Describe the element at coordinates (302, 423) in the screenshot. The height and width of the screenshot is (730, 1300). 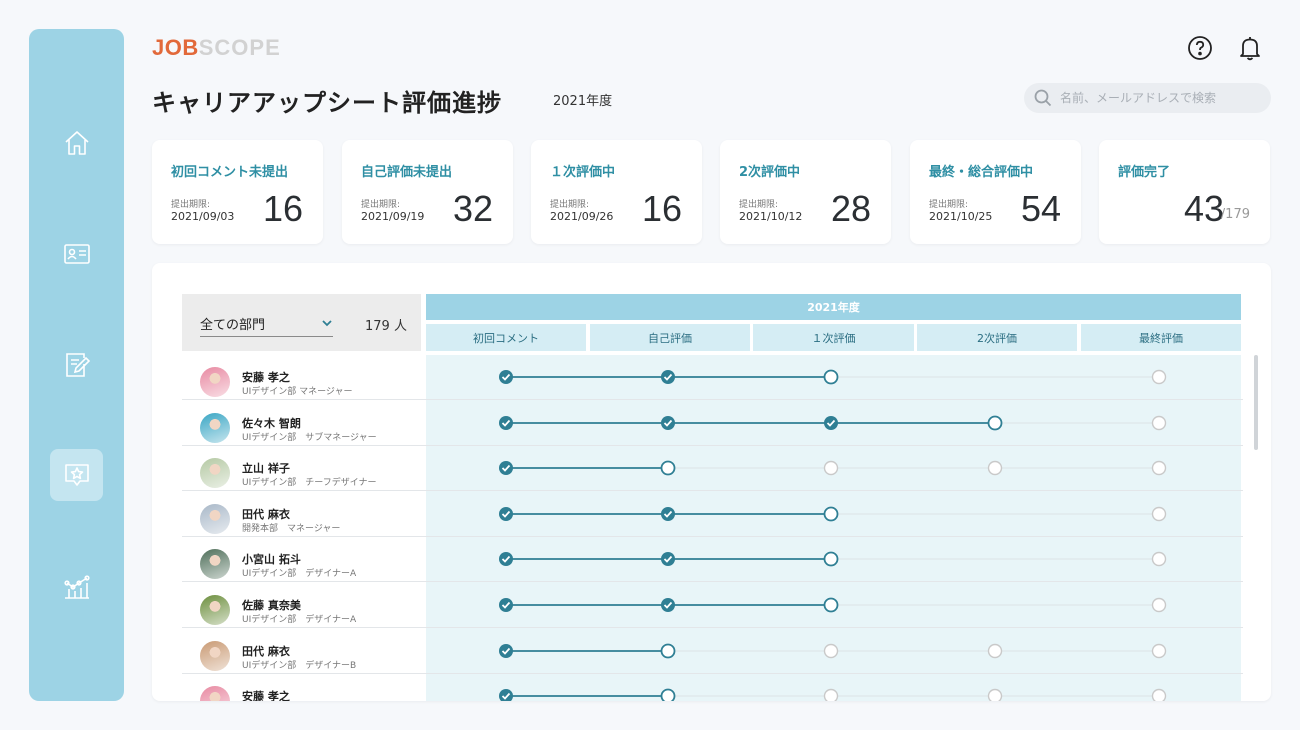
I see `member-info: 佐々木 智朗 UIデザイン部 サブマネージャー` at that location.